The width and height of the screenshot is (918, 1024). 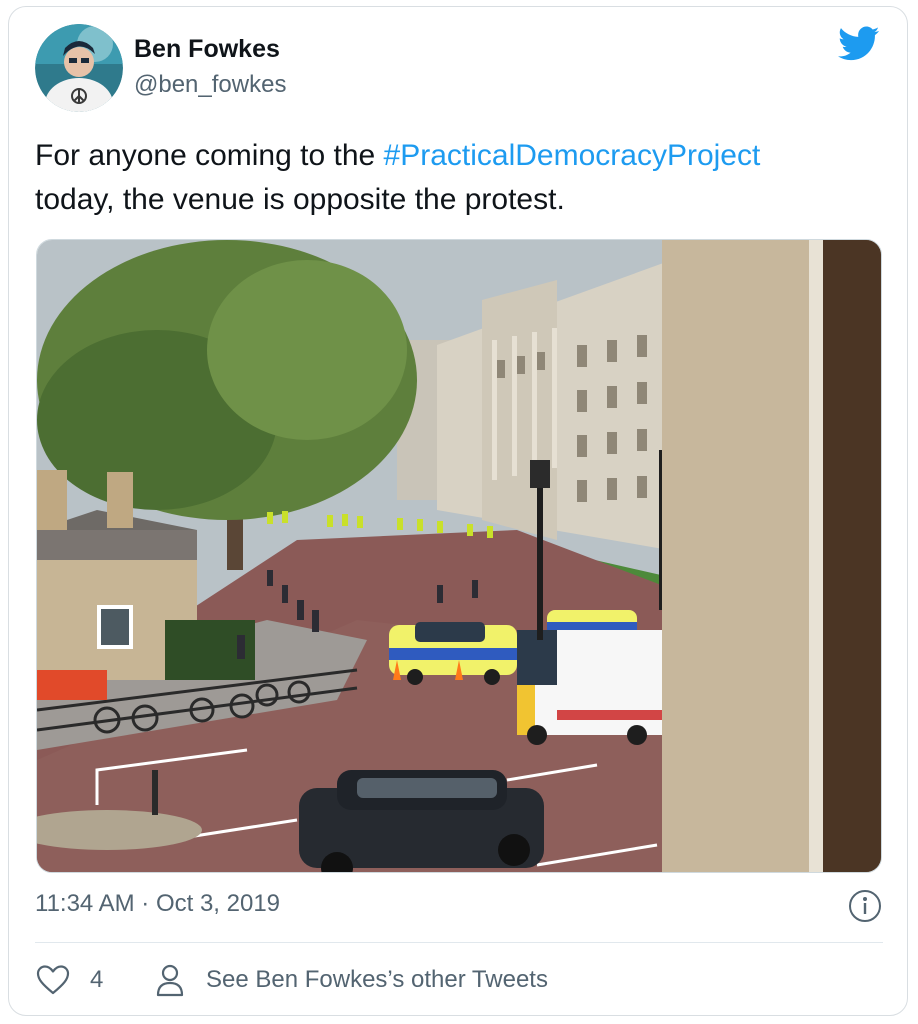 What do you see at coordinates (96, 980) in the screenshot?
I see `like-count: 4` at bounding box center [96, 980].